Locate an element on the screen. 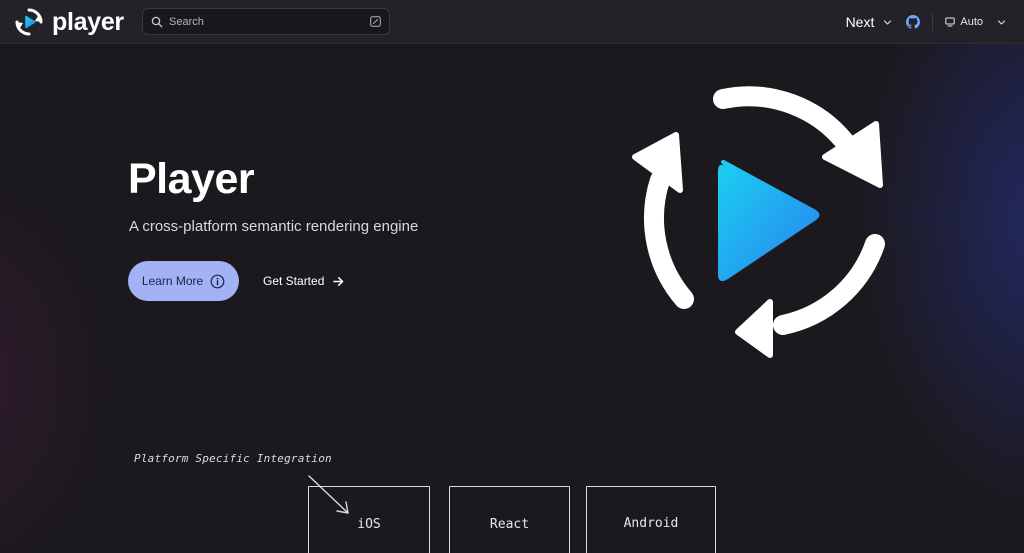 This screenshot has height=553, width=1024. platform-label: Android is located at coordinates (651, 523).